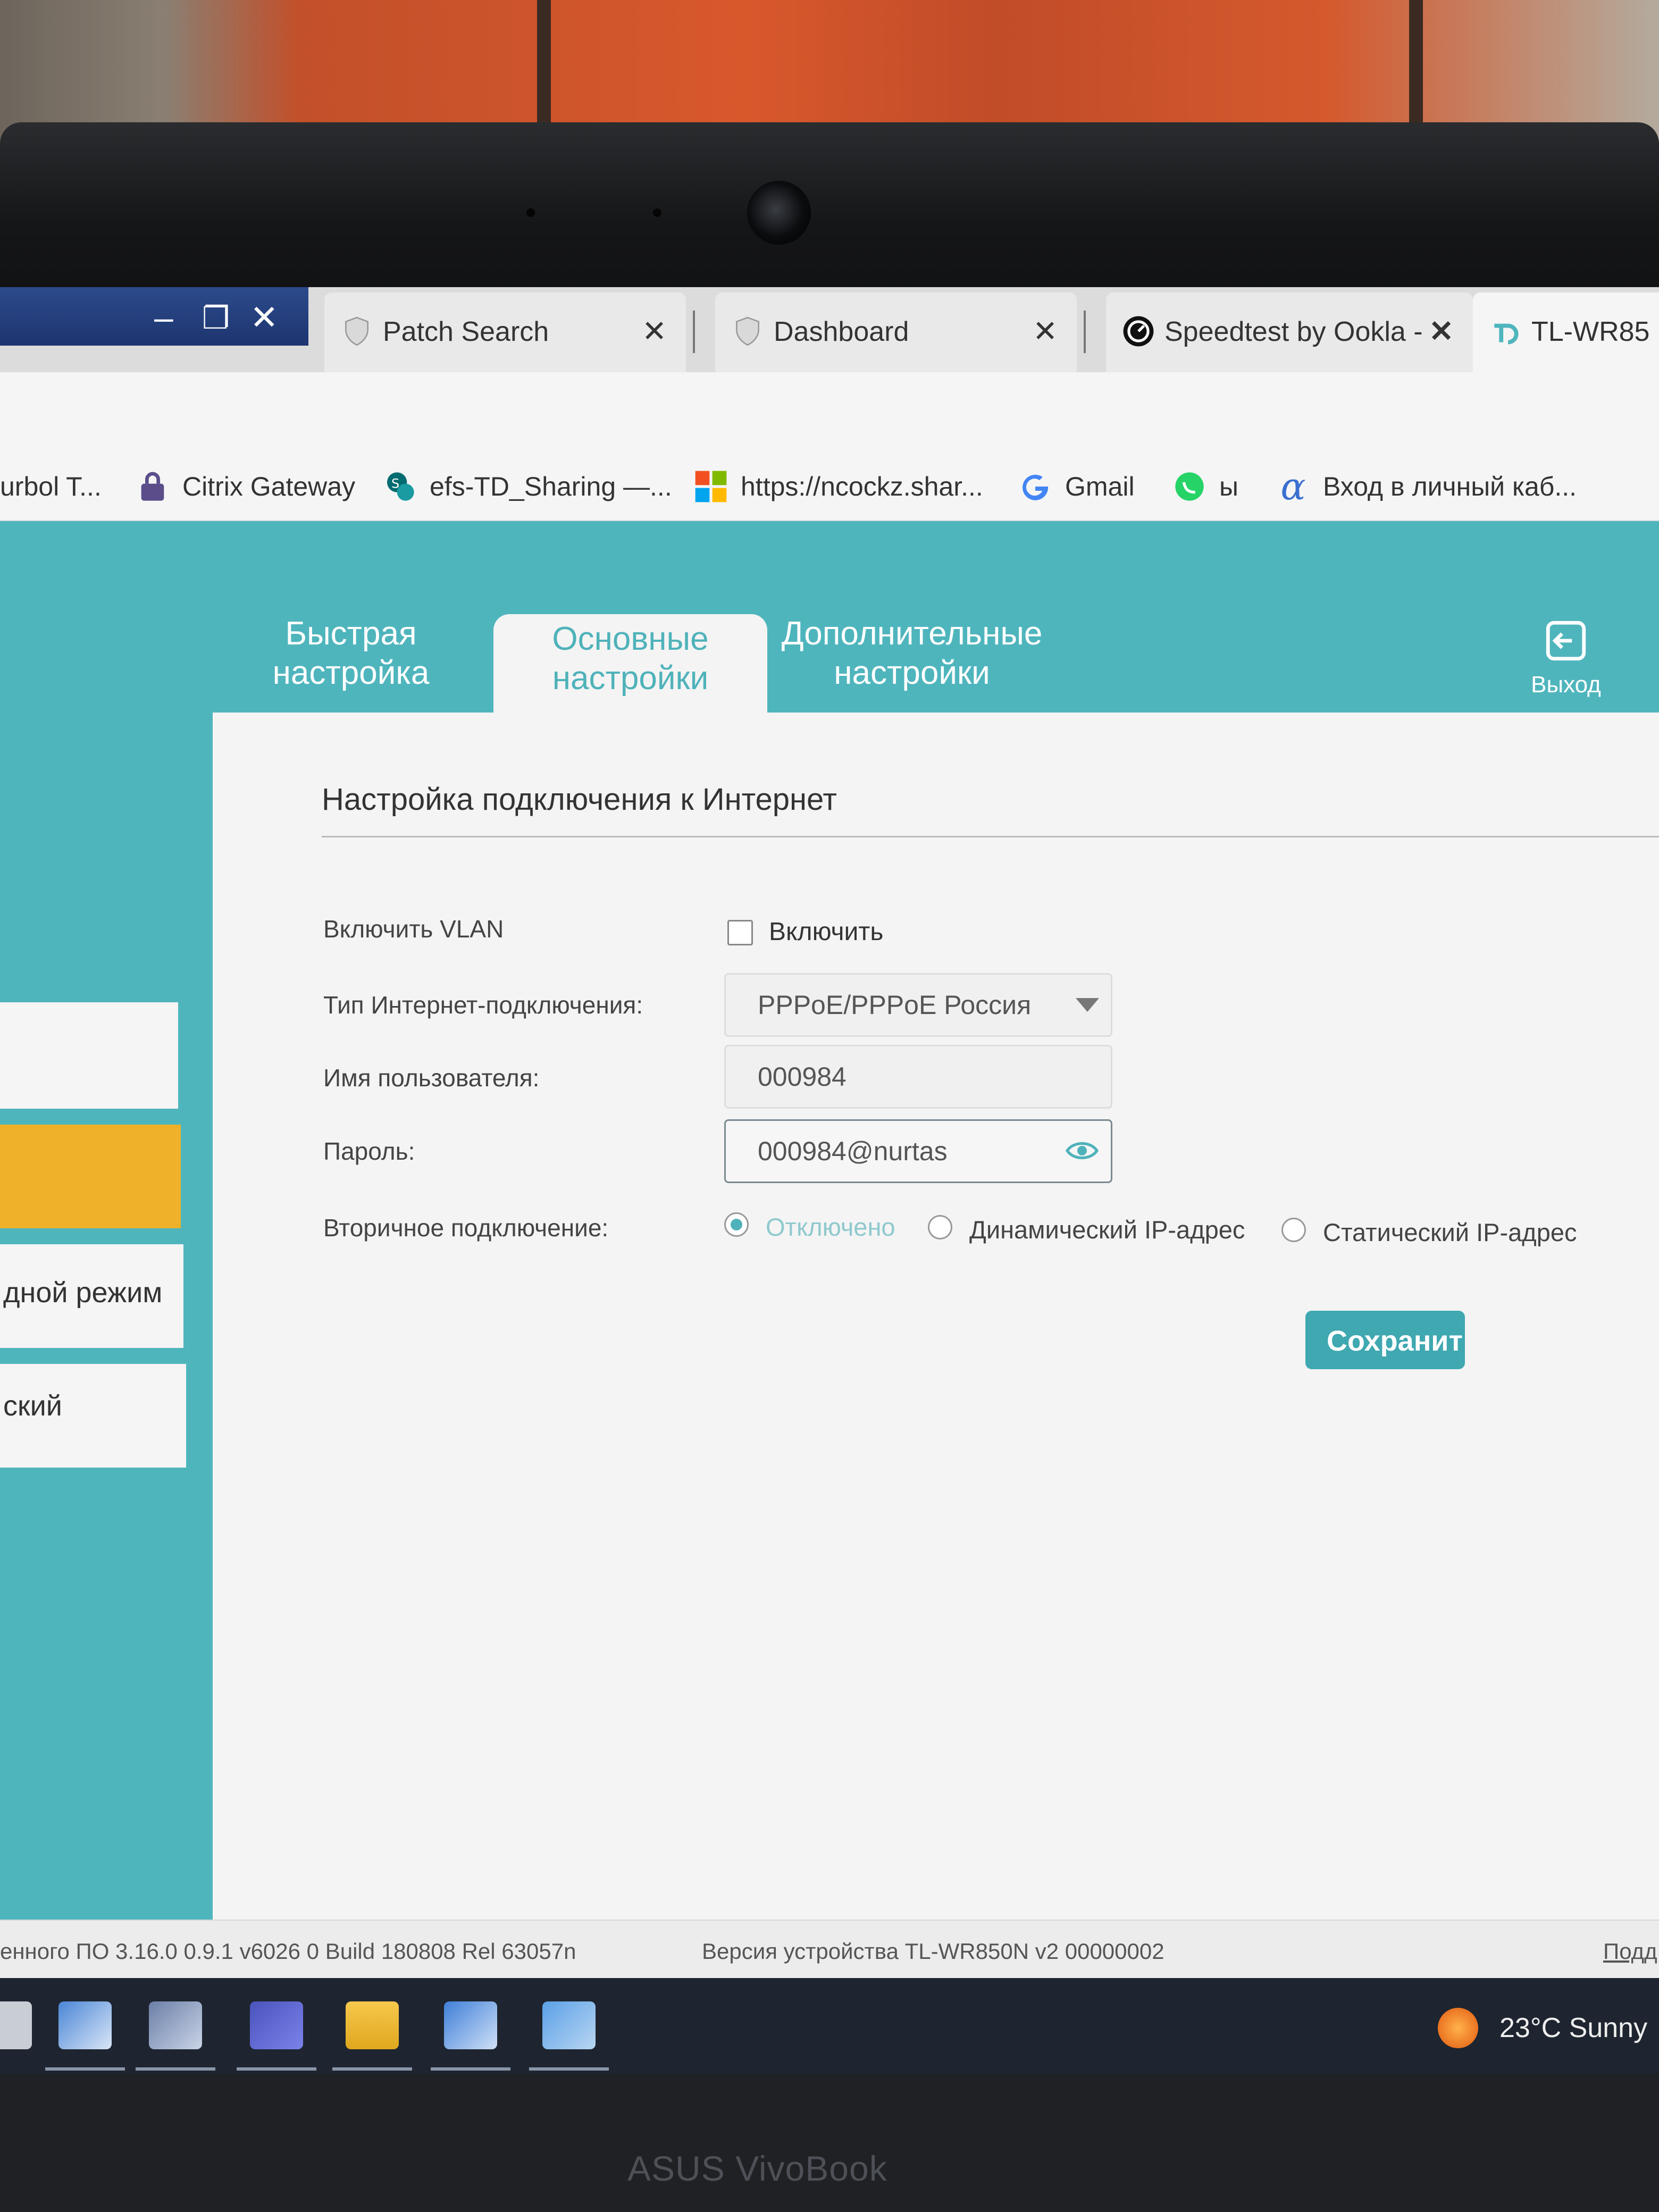 The height and width of the screenshot is (2212, 1659). I want to click on eye-icon, so click(1082, 1150).